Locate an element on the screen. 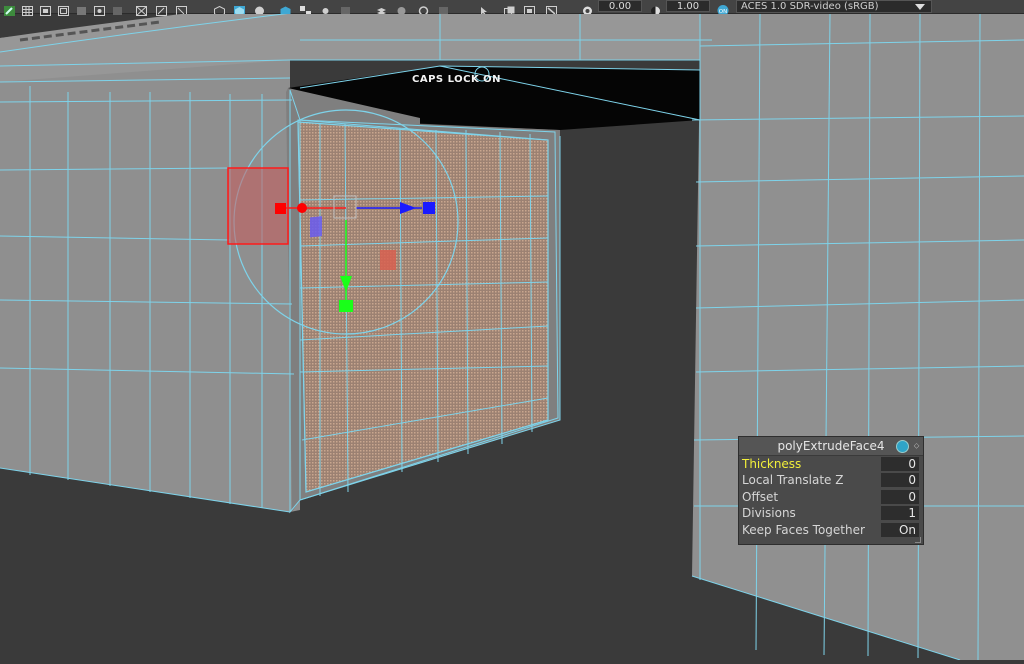 Image resolution: width=1024 pixels, height=664 pixels. frame-icon is located at coordinates (529, 8).